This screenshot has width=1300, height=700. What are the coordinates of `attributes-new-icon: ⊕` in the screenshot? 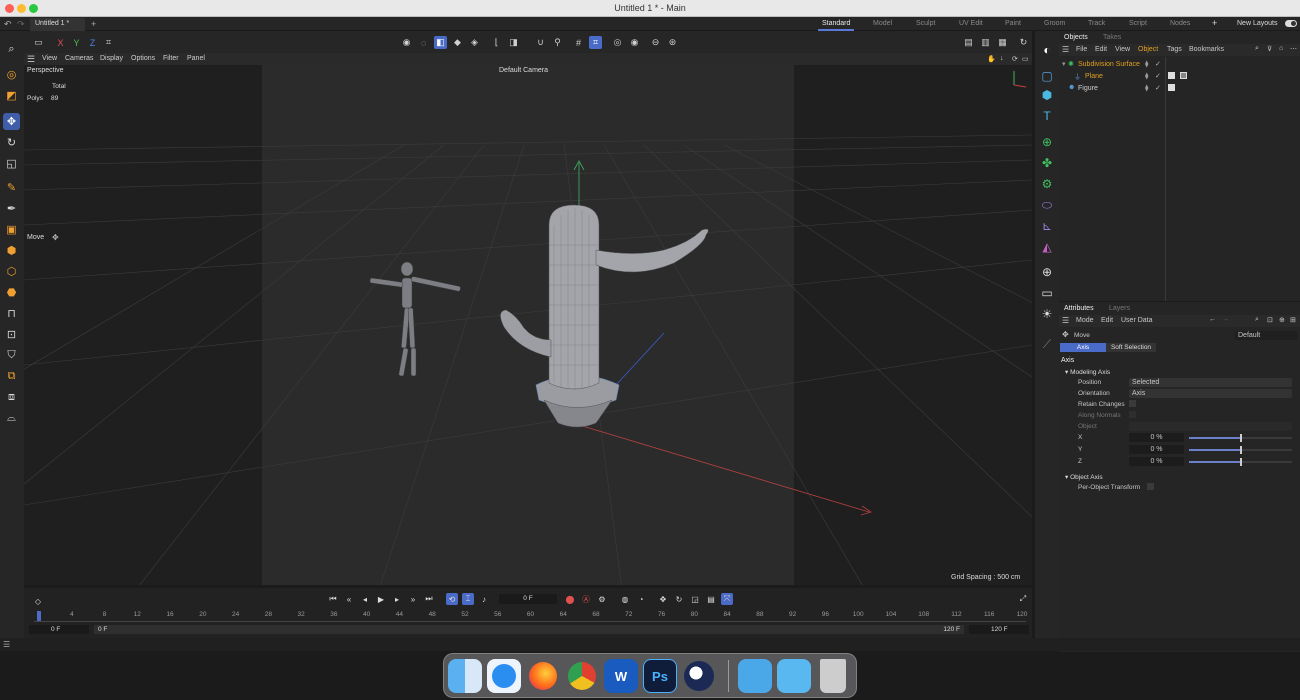 It's located at (1282, 320).